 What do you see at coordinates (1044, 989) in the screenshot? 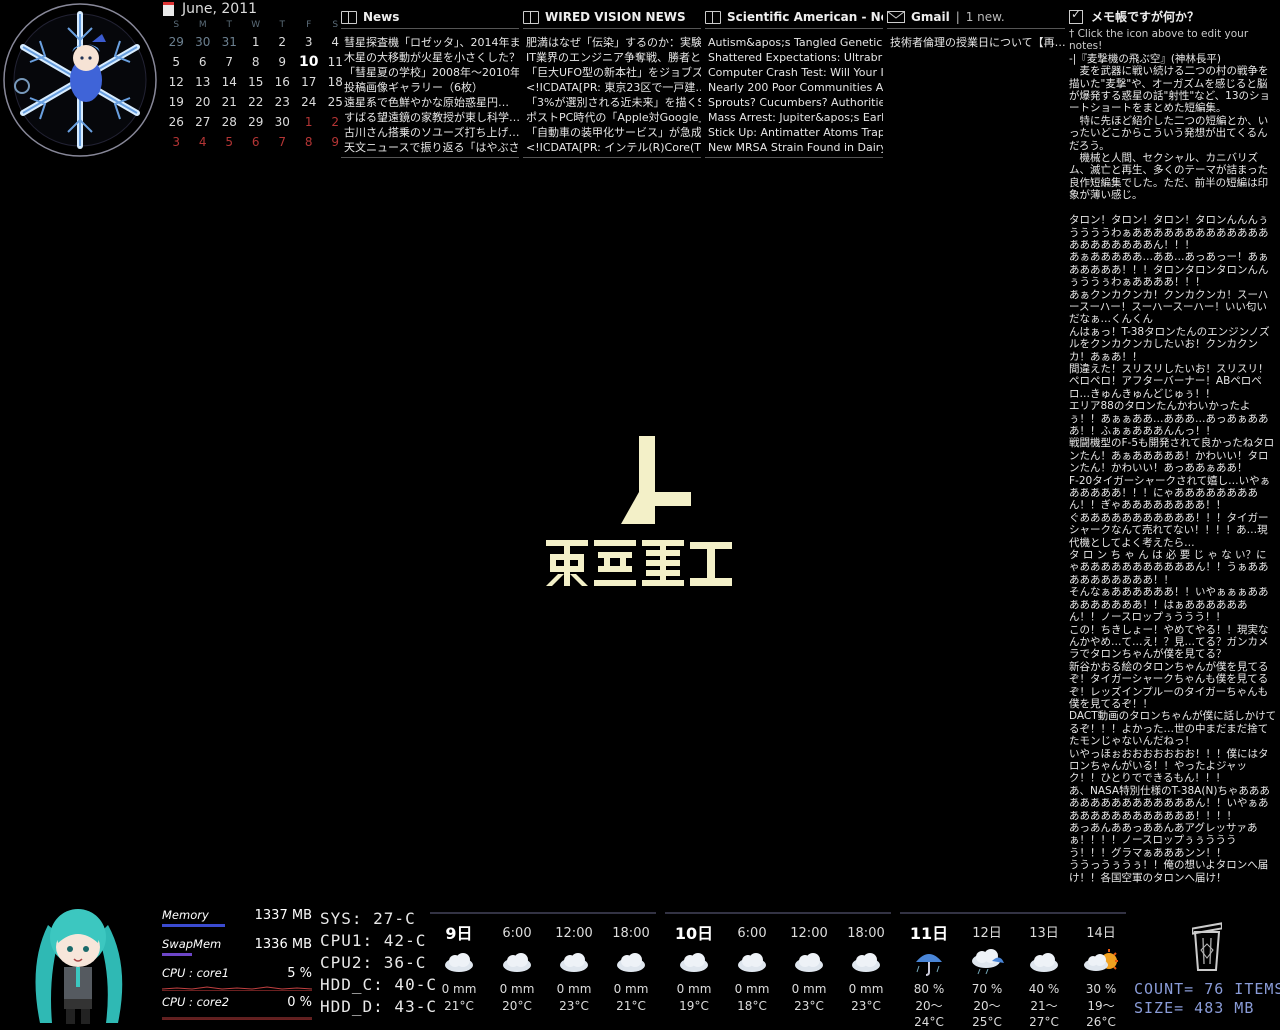
I see `weather-pop: 40 %` at bounding box center [1044, 989].